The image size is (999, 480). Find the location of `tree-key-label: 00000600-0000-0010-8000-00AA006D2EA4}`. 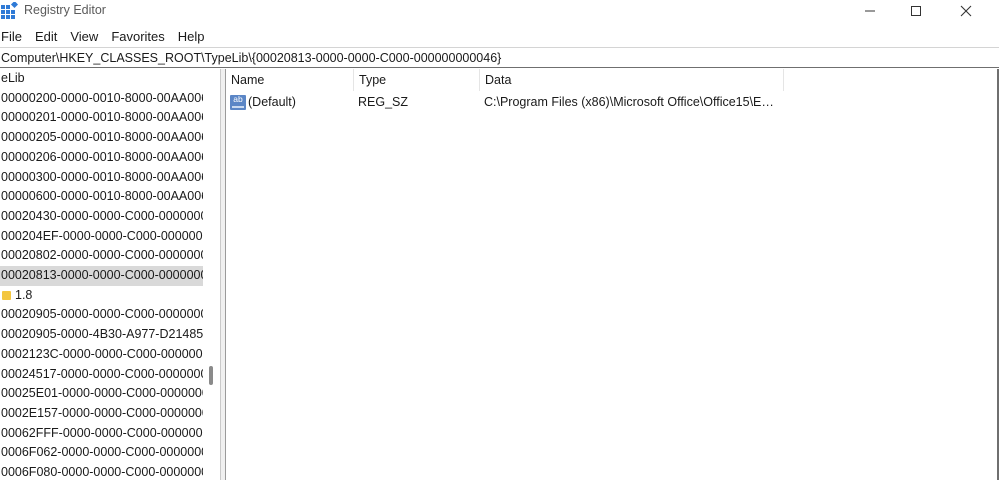

tree-key-label: 00000600-0000-0010-8000-00AA006D2EA4} is located at coordinates (102, 196).